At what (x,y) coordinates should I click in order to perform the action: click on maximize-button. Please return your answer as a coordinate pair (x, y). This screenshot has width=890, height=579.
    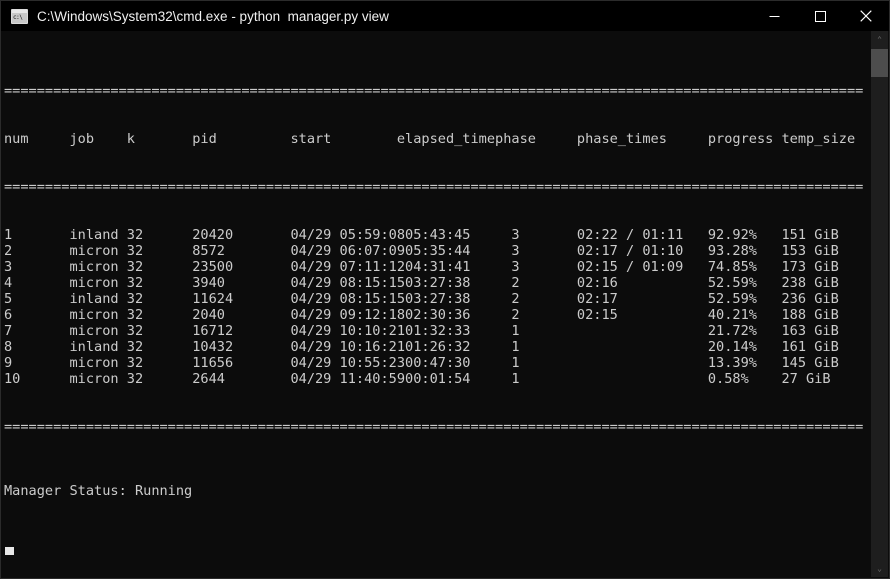
    Looking at the image, I should click on (820, 16).